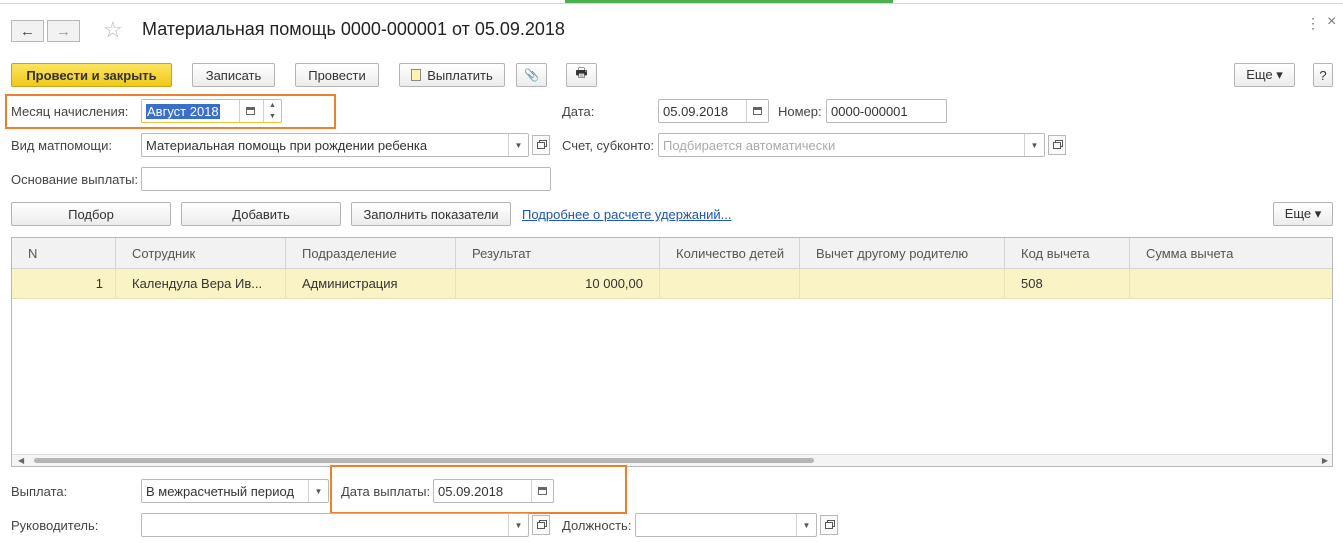 Image resolution: width=1343 pixels, height=543 pixels. What do you see at coordinates (75, 179) in the screenshot?
I see `basis-label: Основание выплаты:` at bounding box center [75, 179].